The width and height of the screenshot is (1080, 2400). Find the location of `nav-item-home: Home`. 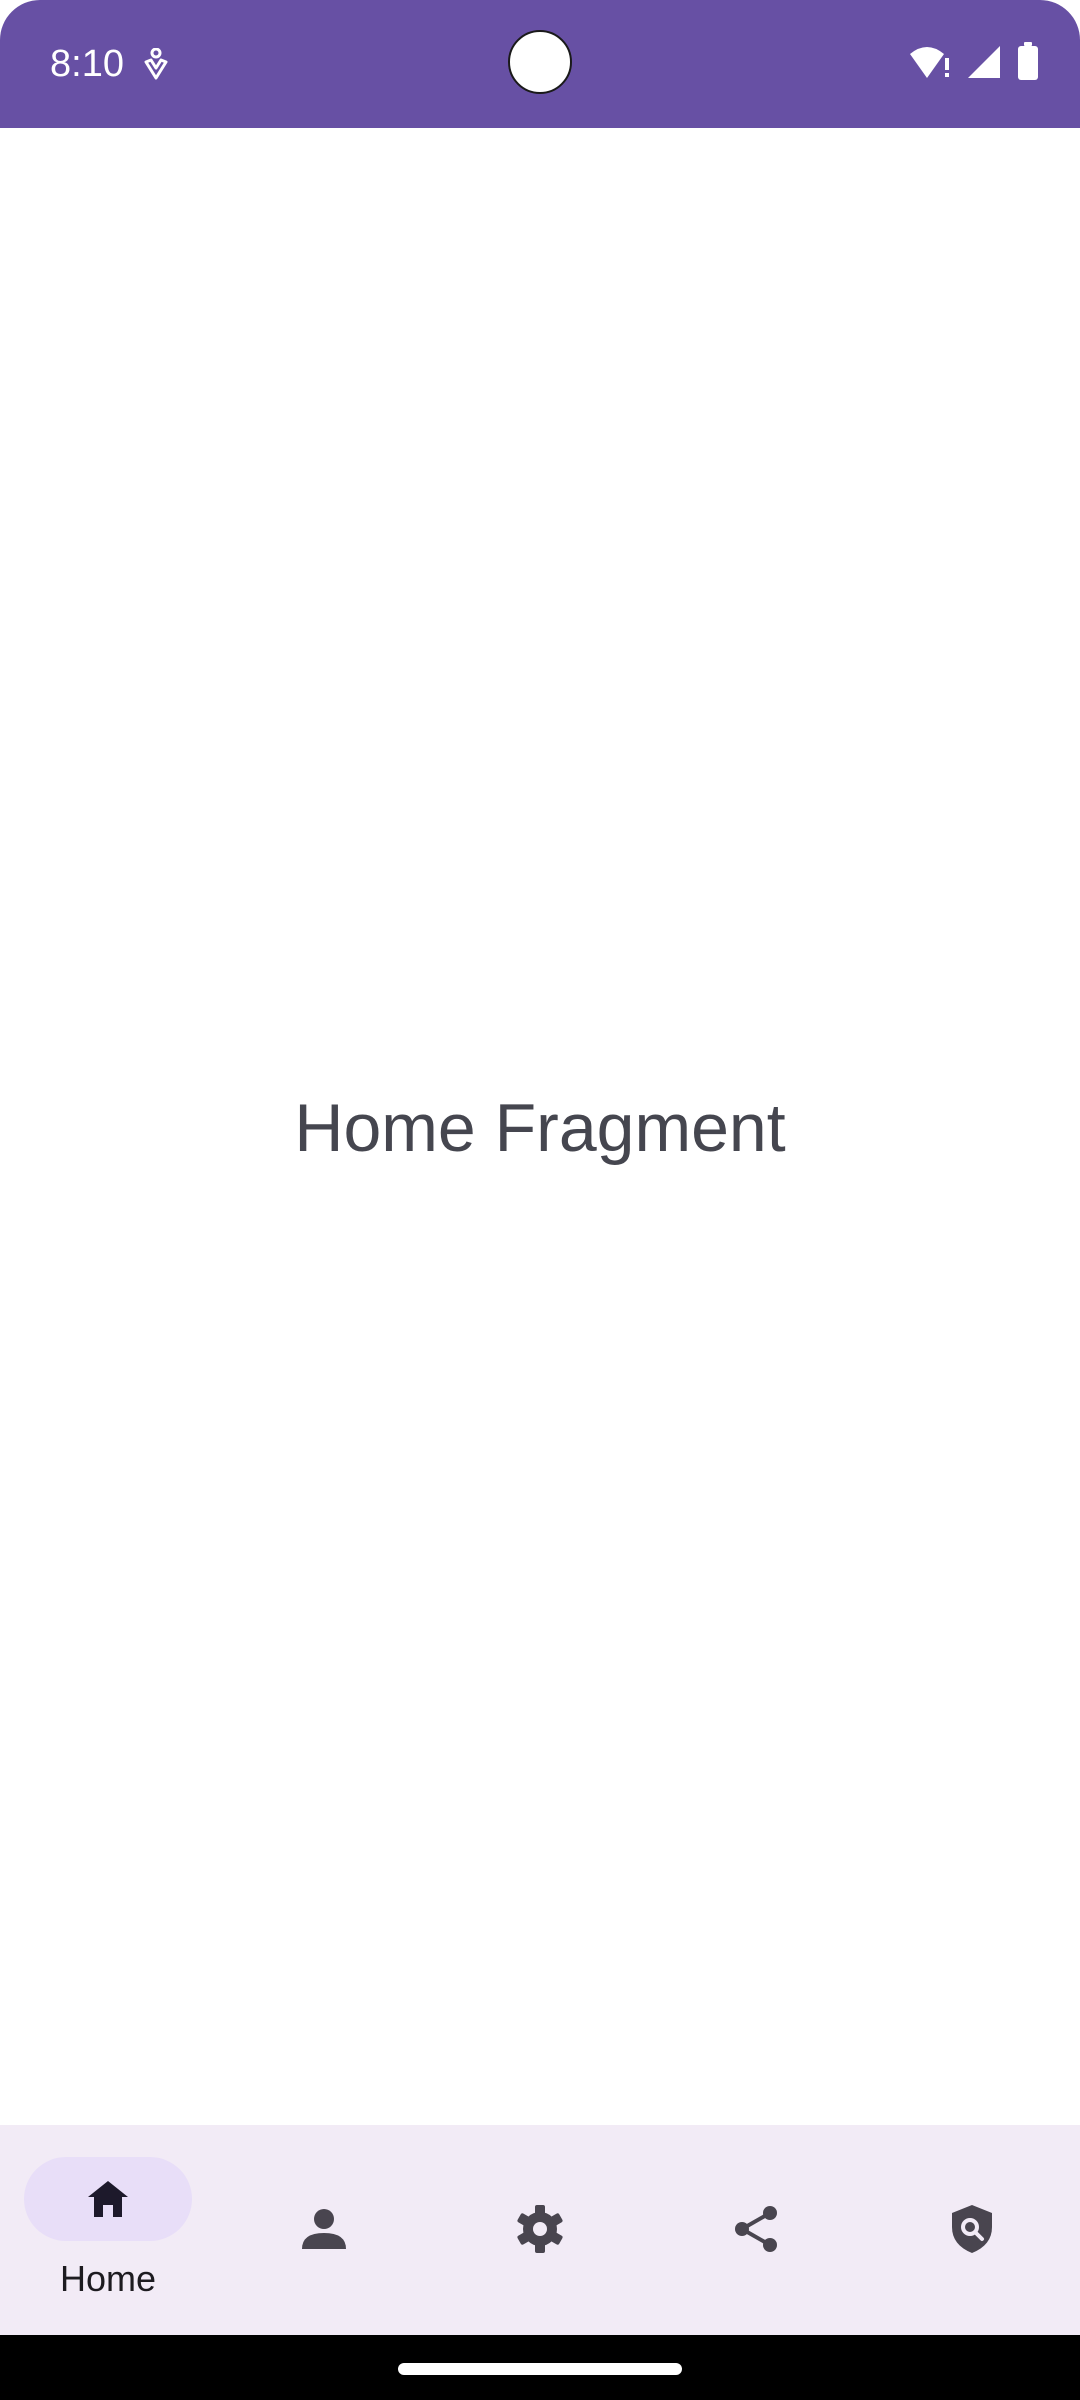

nav-item-home: Home is located at coordinates (108, 2230).